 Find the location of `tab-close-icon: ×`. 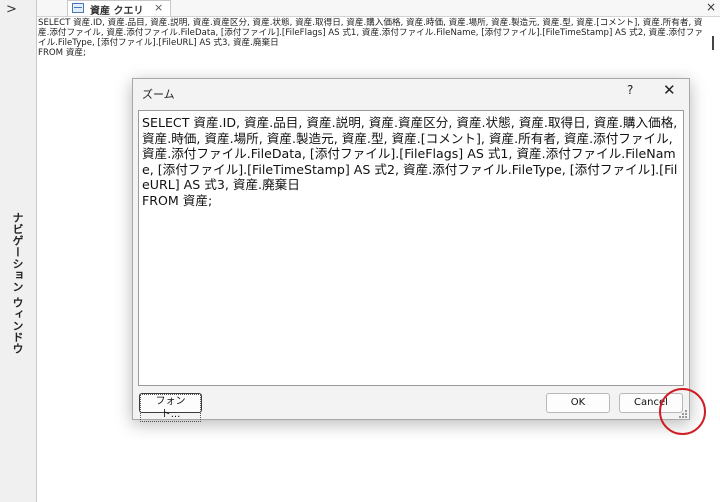

tab-close-icon: × is located at coordinates (158, 7).